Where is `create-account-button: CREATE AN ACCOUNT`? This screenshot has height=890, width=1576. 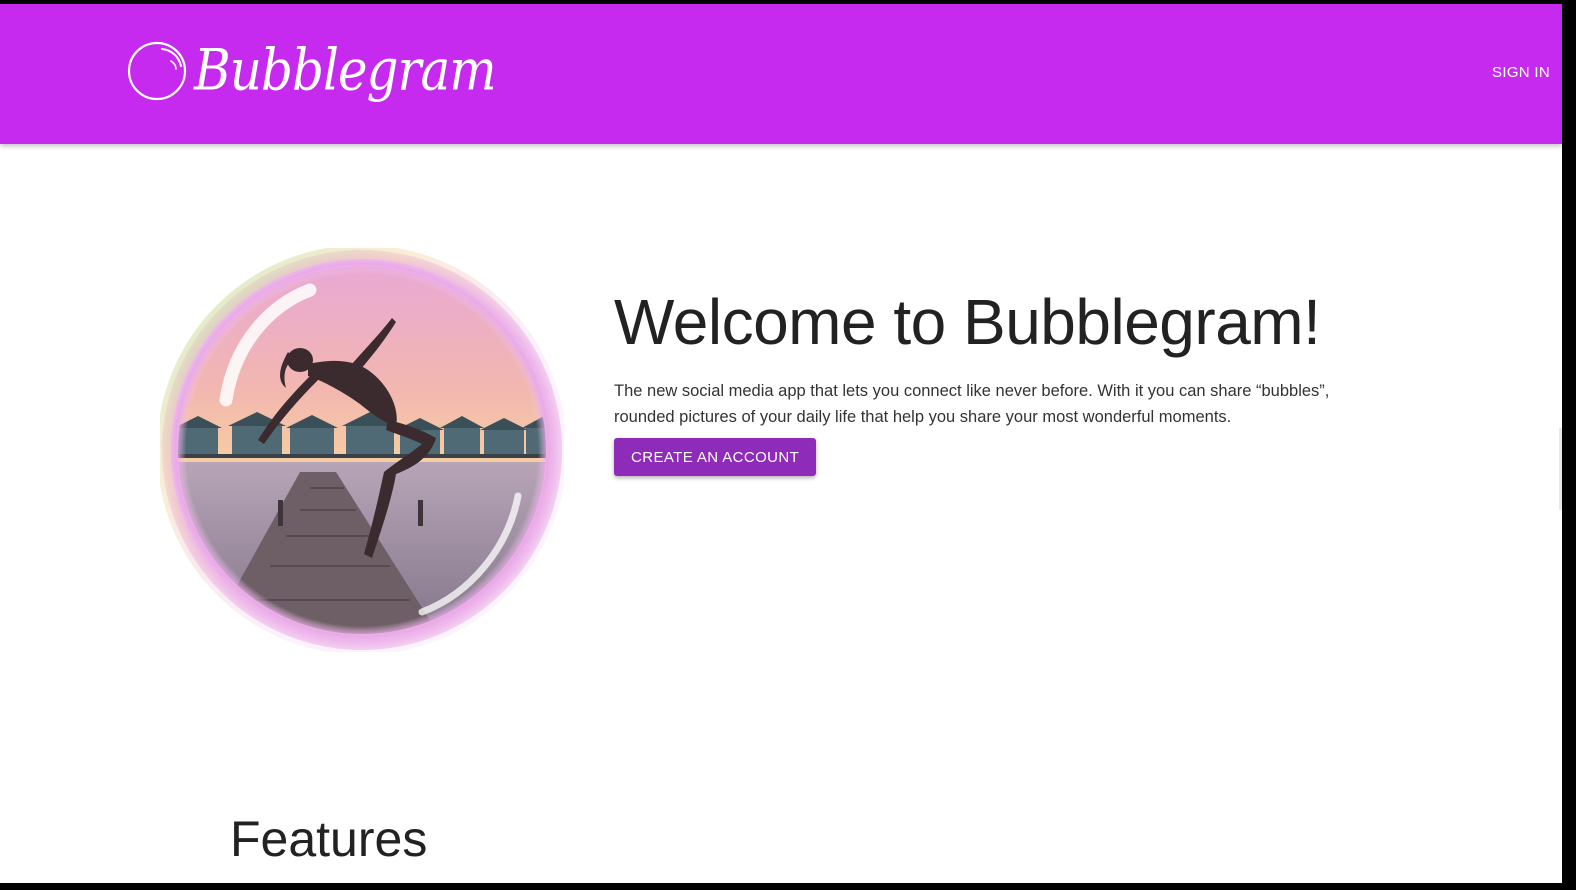
create-account-button: CREATE AN ACCOUNT is located at coordinates (715, 457).